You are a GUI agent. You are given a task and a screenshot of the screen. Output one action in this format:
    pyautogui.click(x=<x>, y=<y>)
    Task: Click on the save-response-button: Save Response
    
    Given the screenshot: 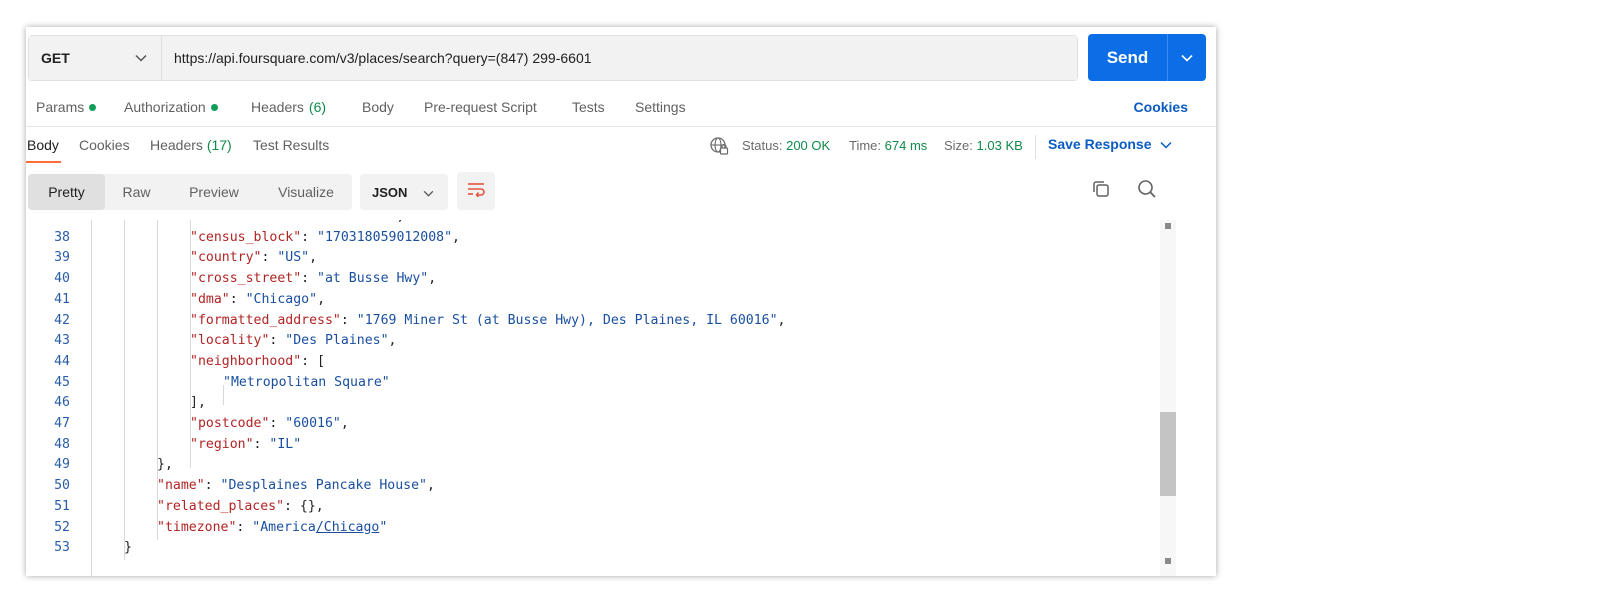 What is the action you would take?
    pyautogui.click(x=1110, y=144)
    